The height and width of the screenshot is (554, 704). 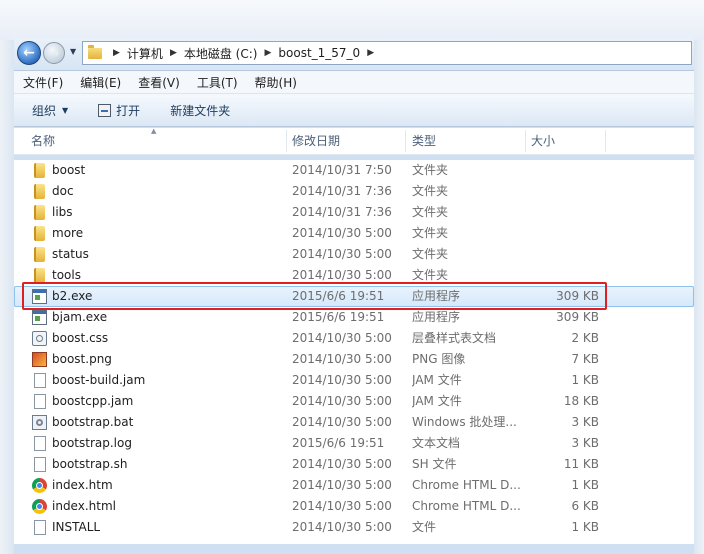 I want to click on file-row: boost-build.jam 2014/10/30 5:00 JAM 文件 1 KB, so click(x=354, y=380).